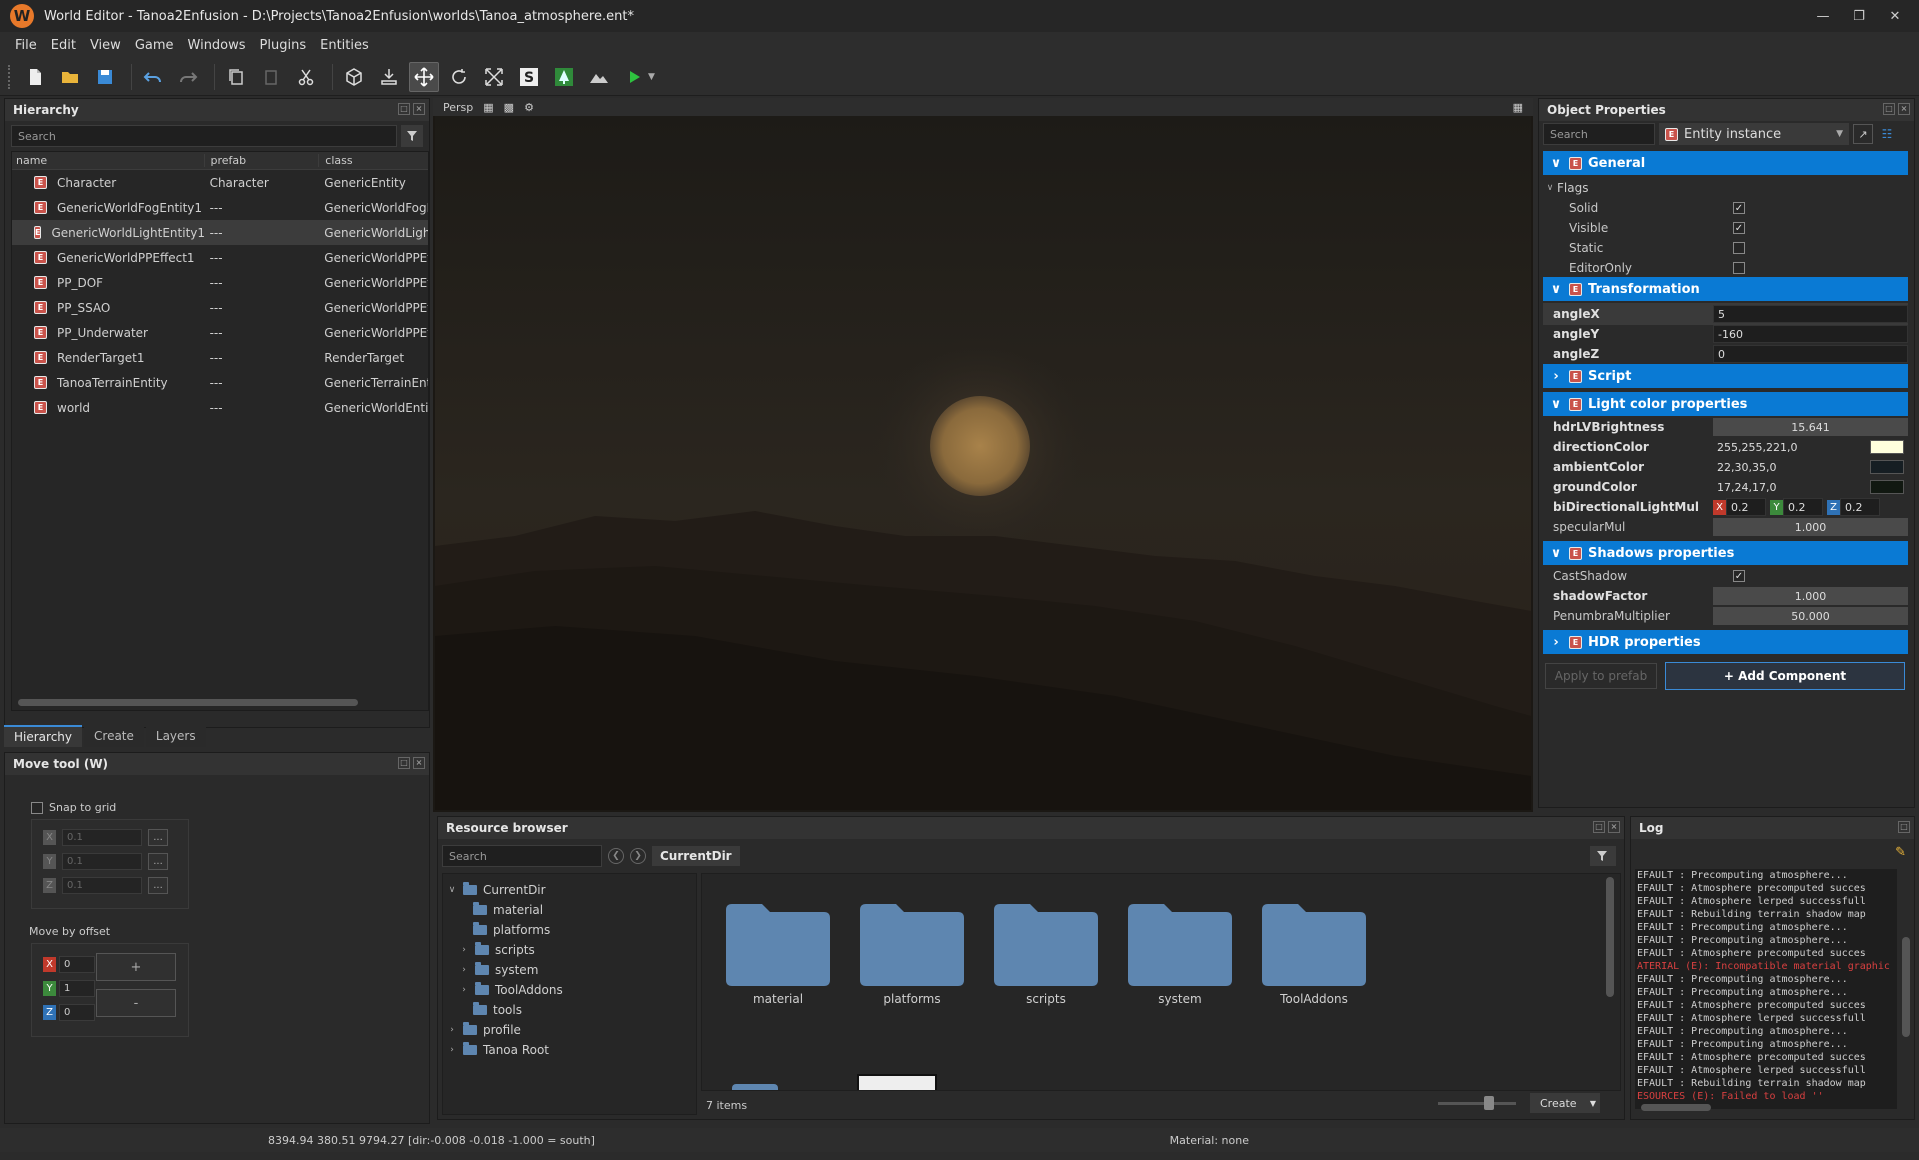 This screenshot has width=1919, height=1160. I want to click on script-section-header: › E Script, so click(1725, 376).